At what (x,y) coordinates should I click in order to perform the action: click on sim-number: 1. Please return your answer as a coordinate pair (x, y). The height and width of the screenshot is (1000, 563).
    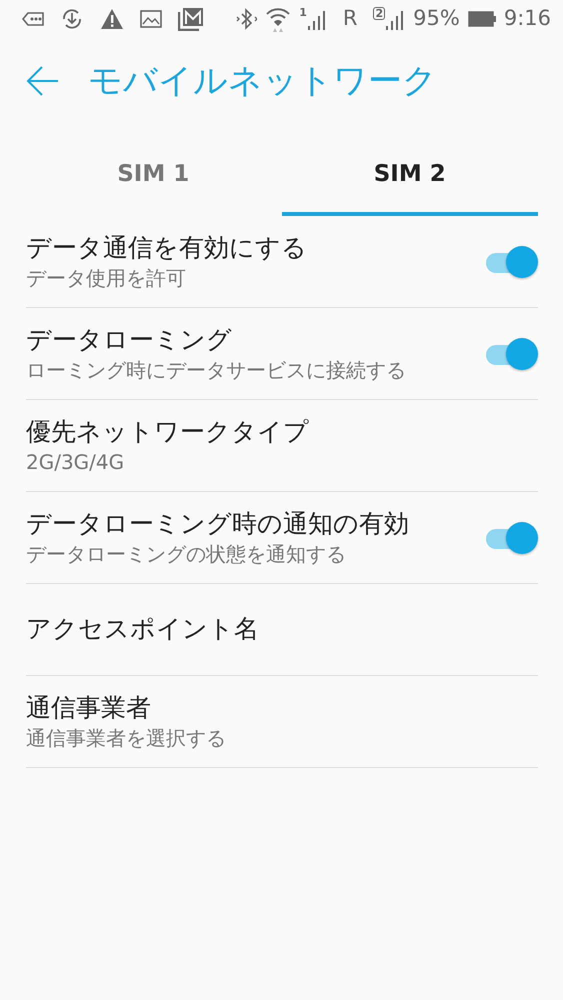
    Looking at the image, I should click on (303, 12).